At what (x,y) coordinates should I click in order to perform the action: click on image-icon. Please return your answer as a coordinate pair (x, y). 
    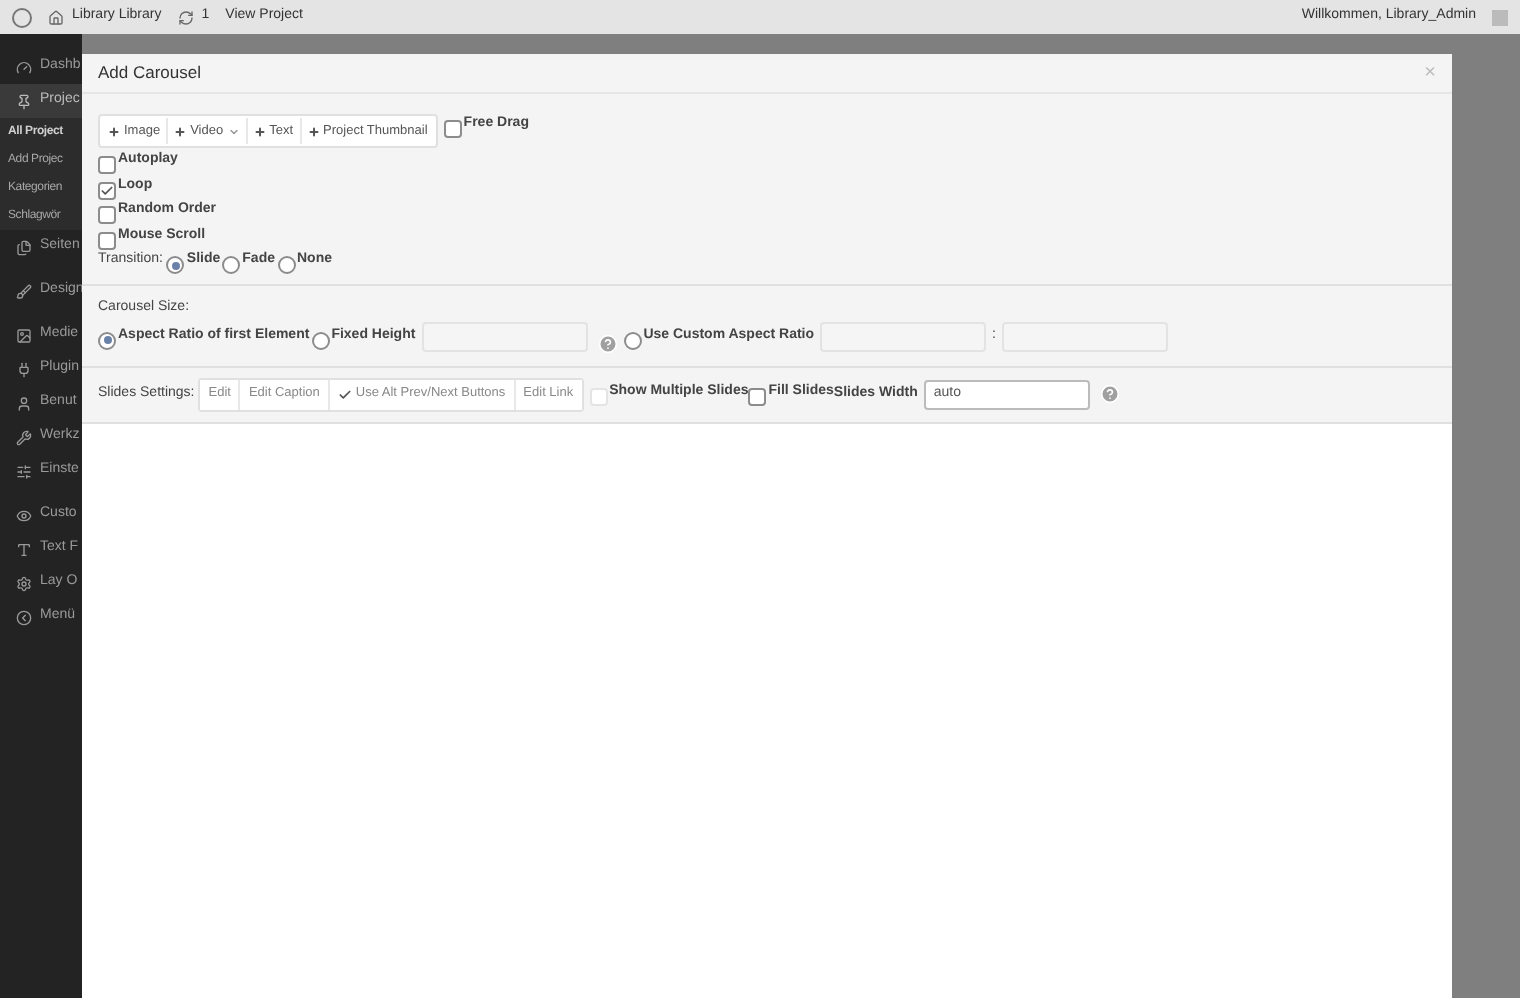
    Looking at the image, I should click on (24, 335).